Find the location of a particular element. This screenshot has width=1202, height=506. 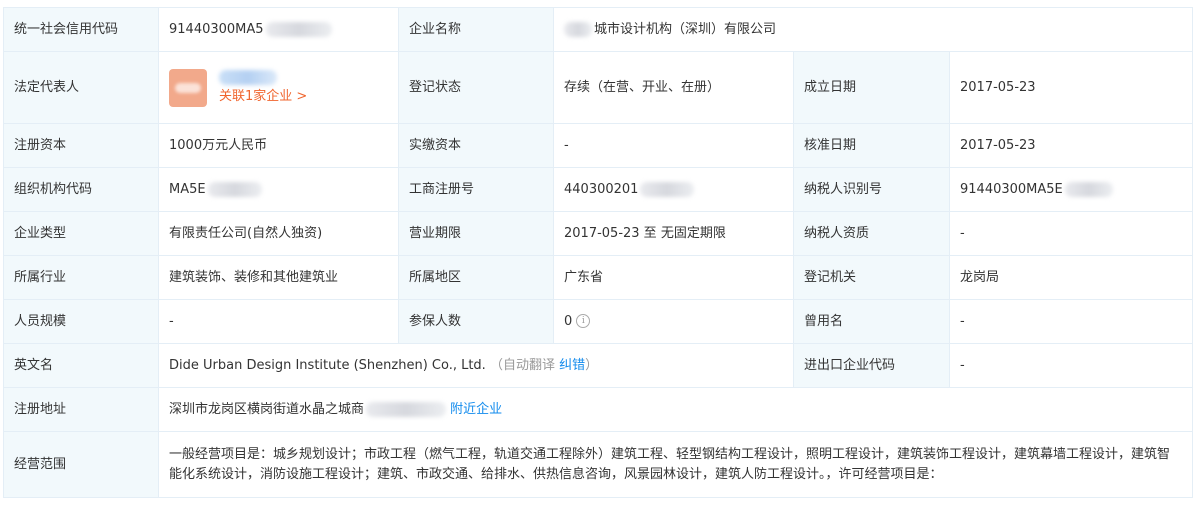

credit-code-text: 91440300MA5 is located at coordinates (216, 29).